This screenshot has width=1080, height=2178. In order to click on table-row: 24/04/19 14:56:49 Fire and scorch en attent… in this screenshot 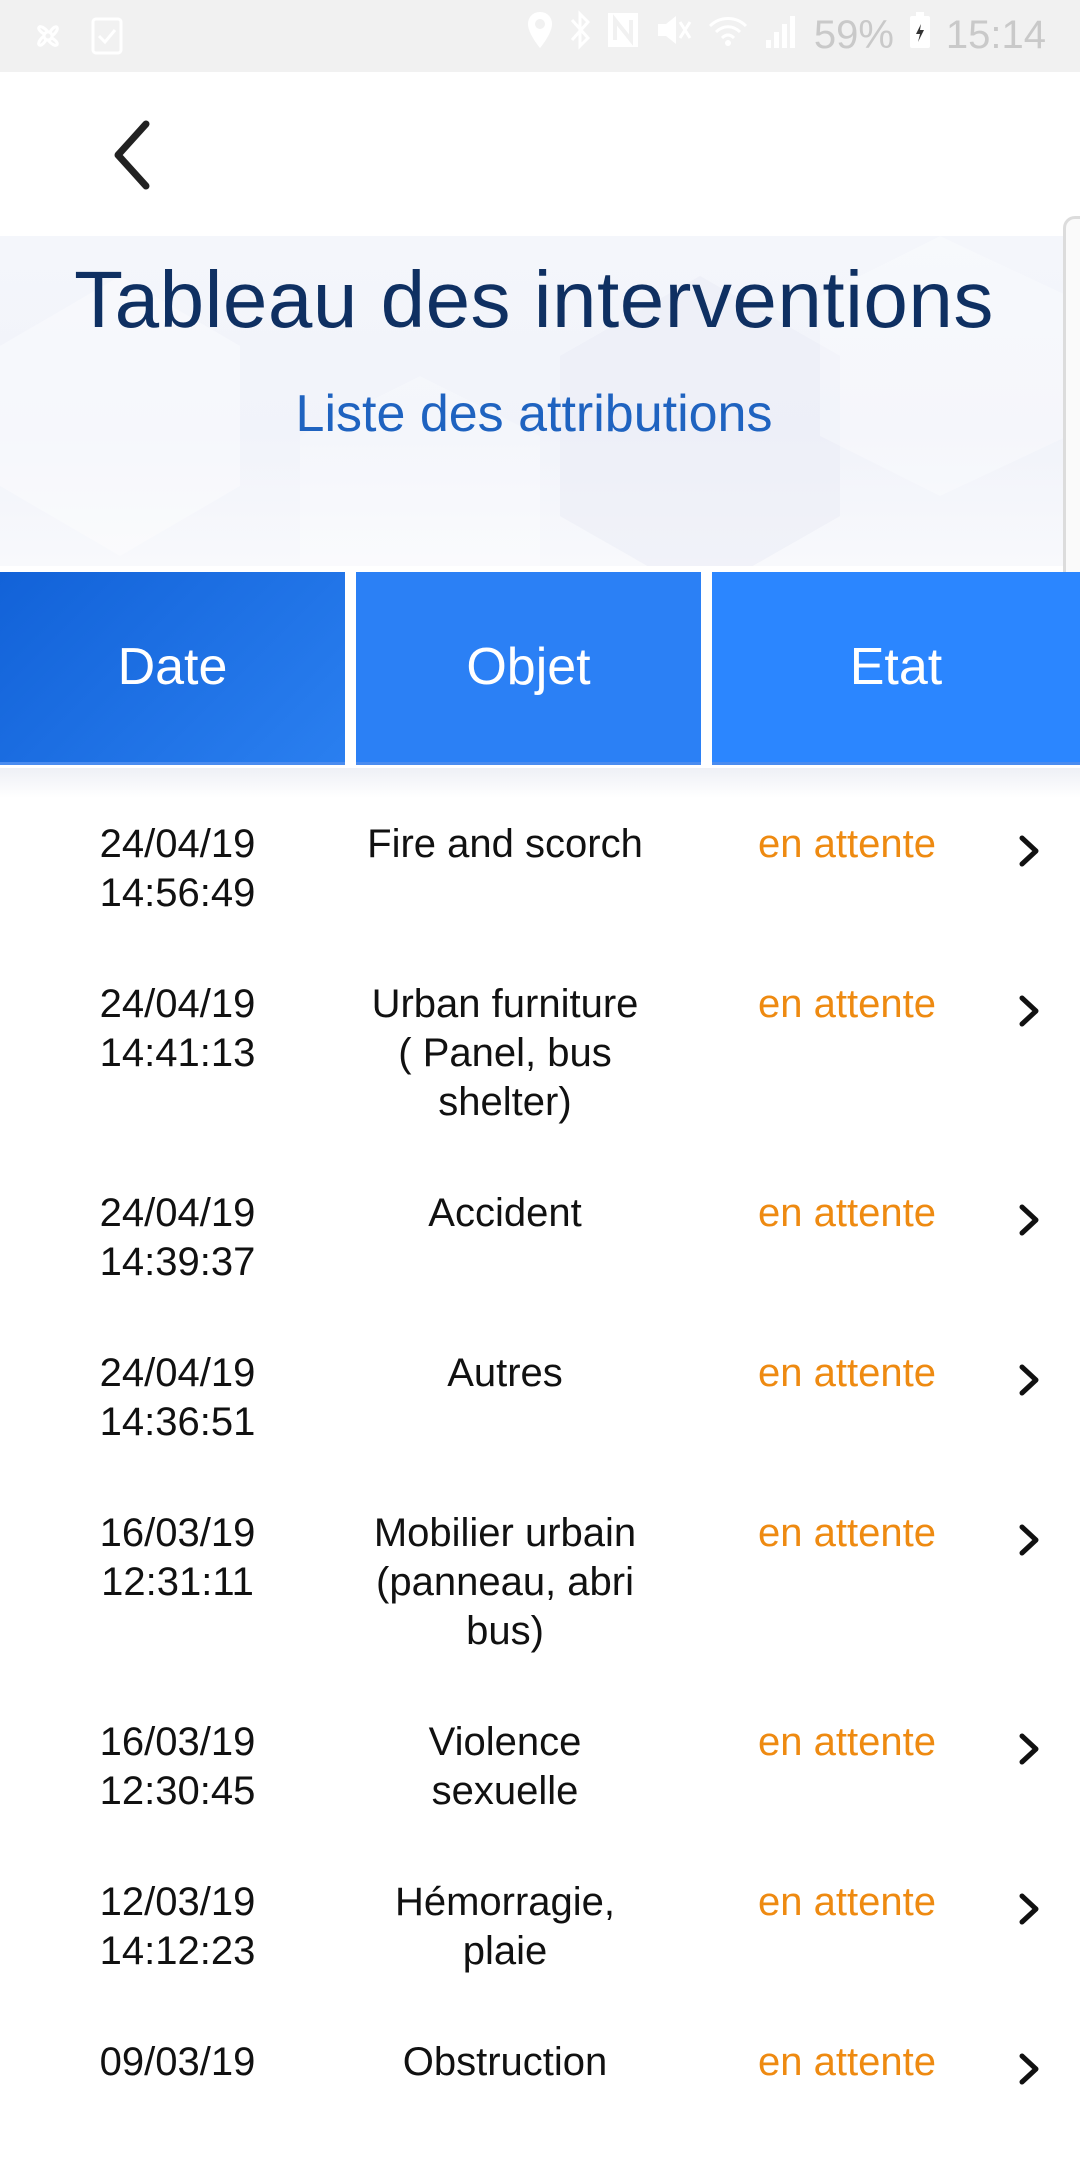, I will do `click(540, 880)`.